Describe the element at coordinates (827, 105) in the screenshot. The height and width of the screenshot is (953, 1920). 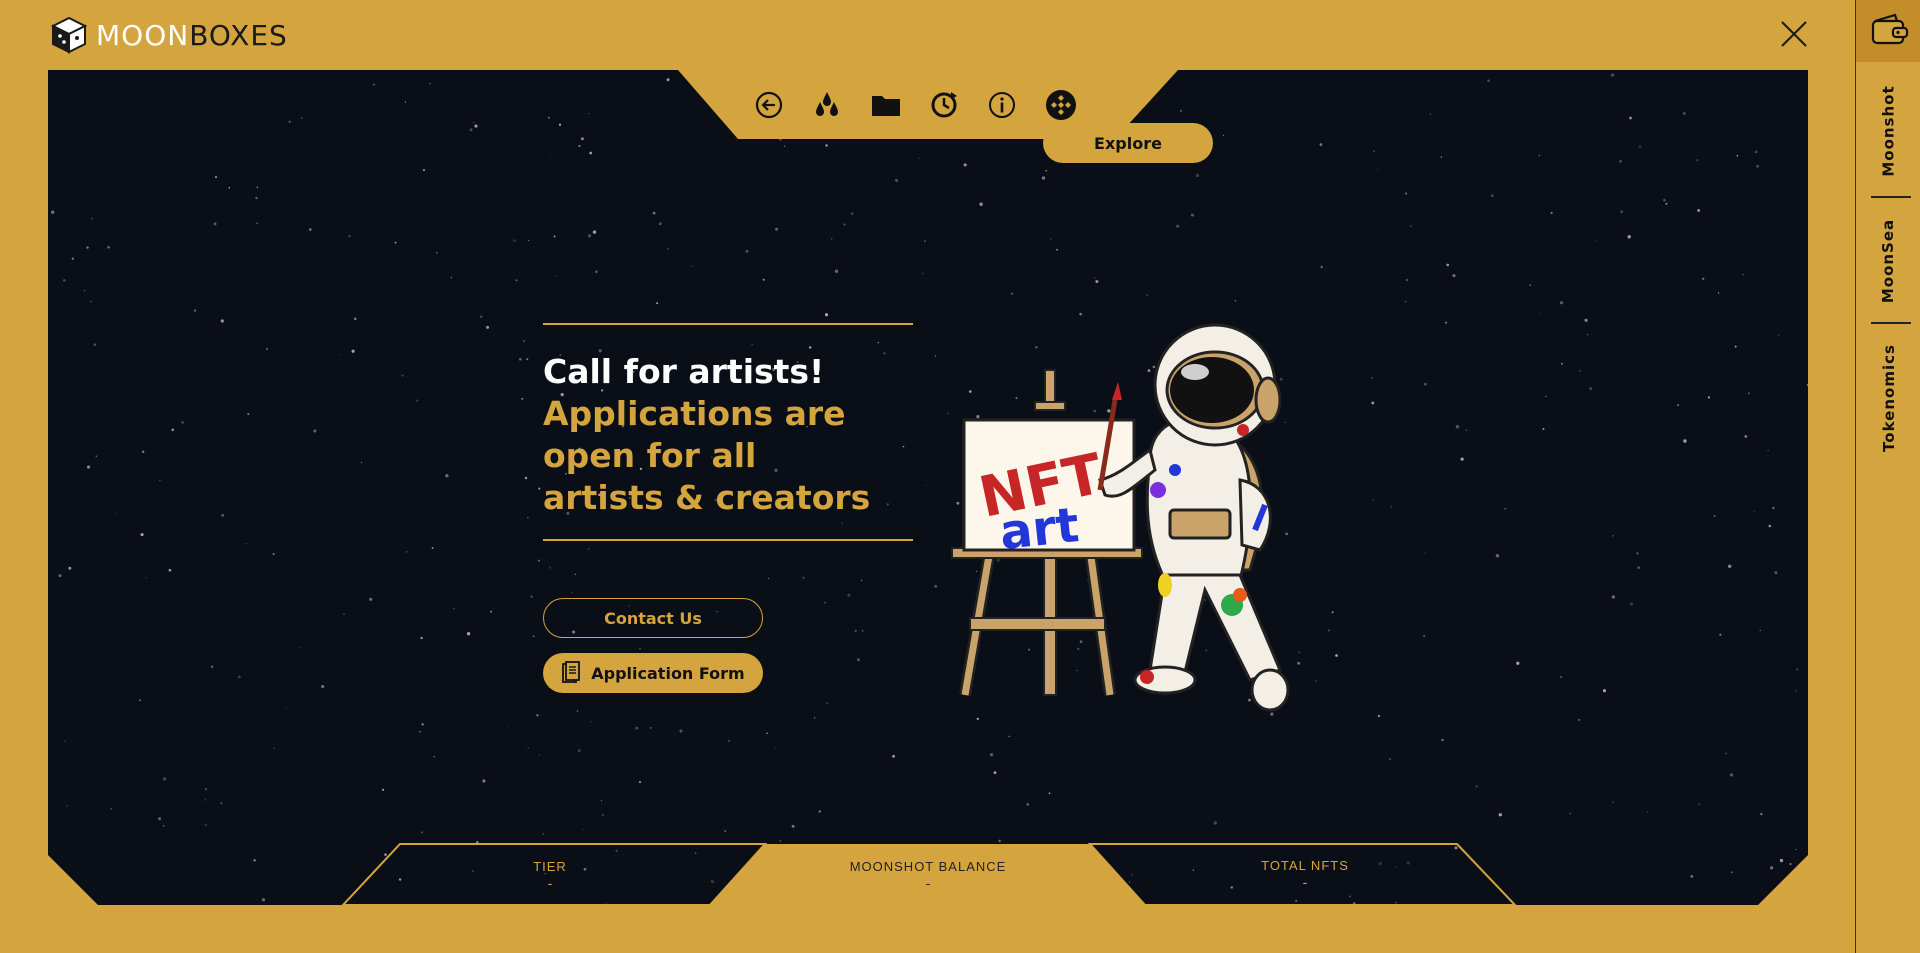
I see `drops-button` at that location.